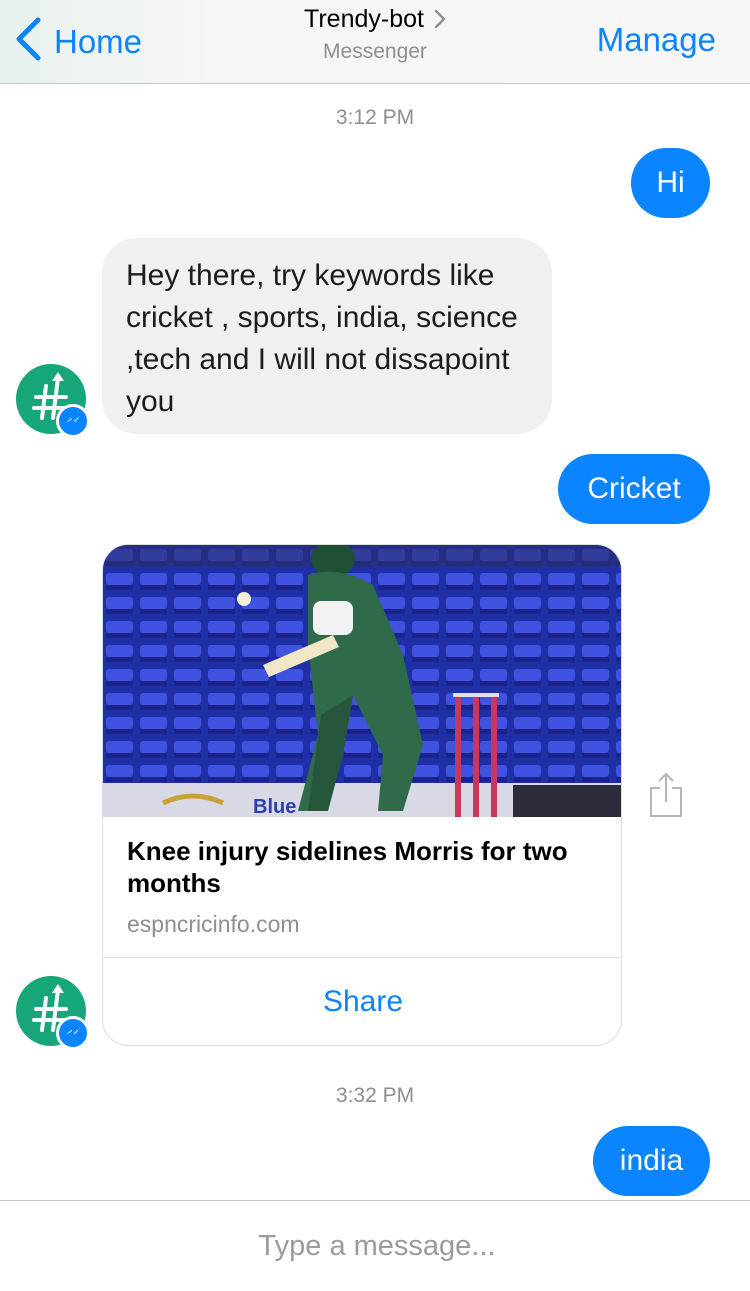 The height and width of the screenshot is (1291, 750). What do you see at coordinates (375, 117) in the screenshot?
I see `timestamp: 3:12 PM` at bounding box center [375, 117].